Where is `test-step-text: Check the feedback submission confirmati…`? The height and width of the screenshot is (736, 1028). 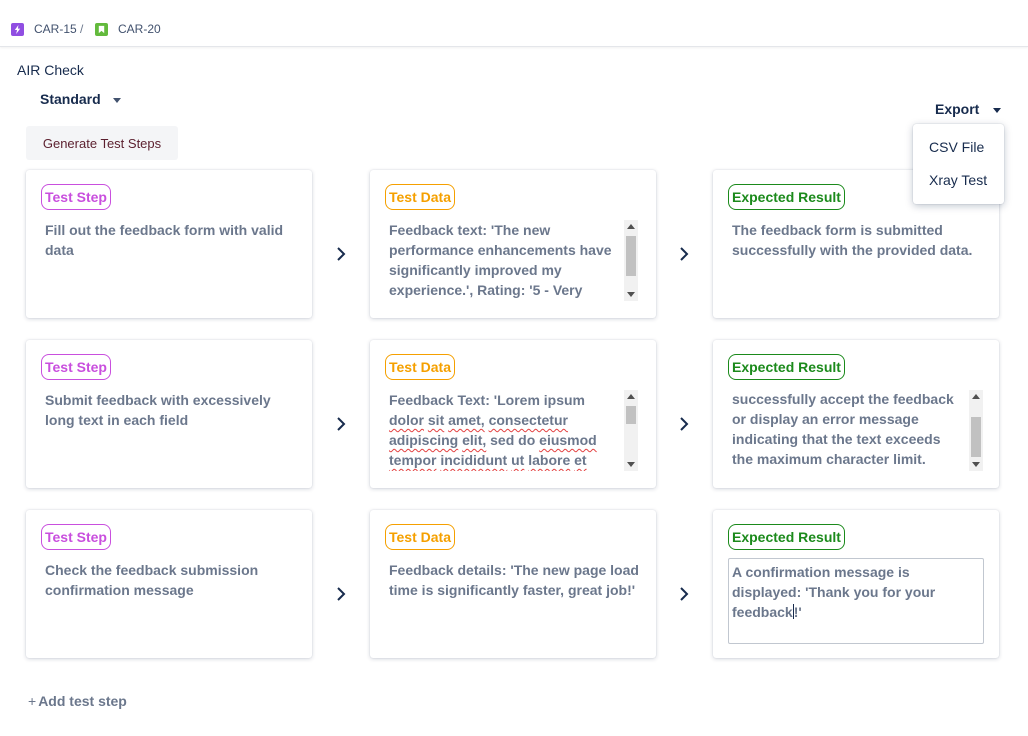 test-step-text: Check the feedback submission confirmati… is located at coordinates (172, 580).